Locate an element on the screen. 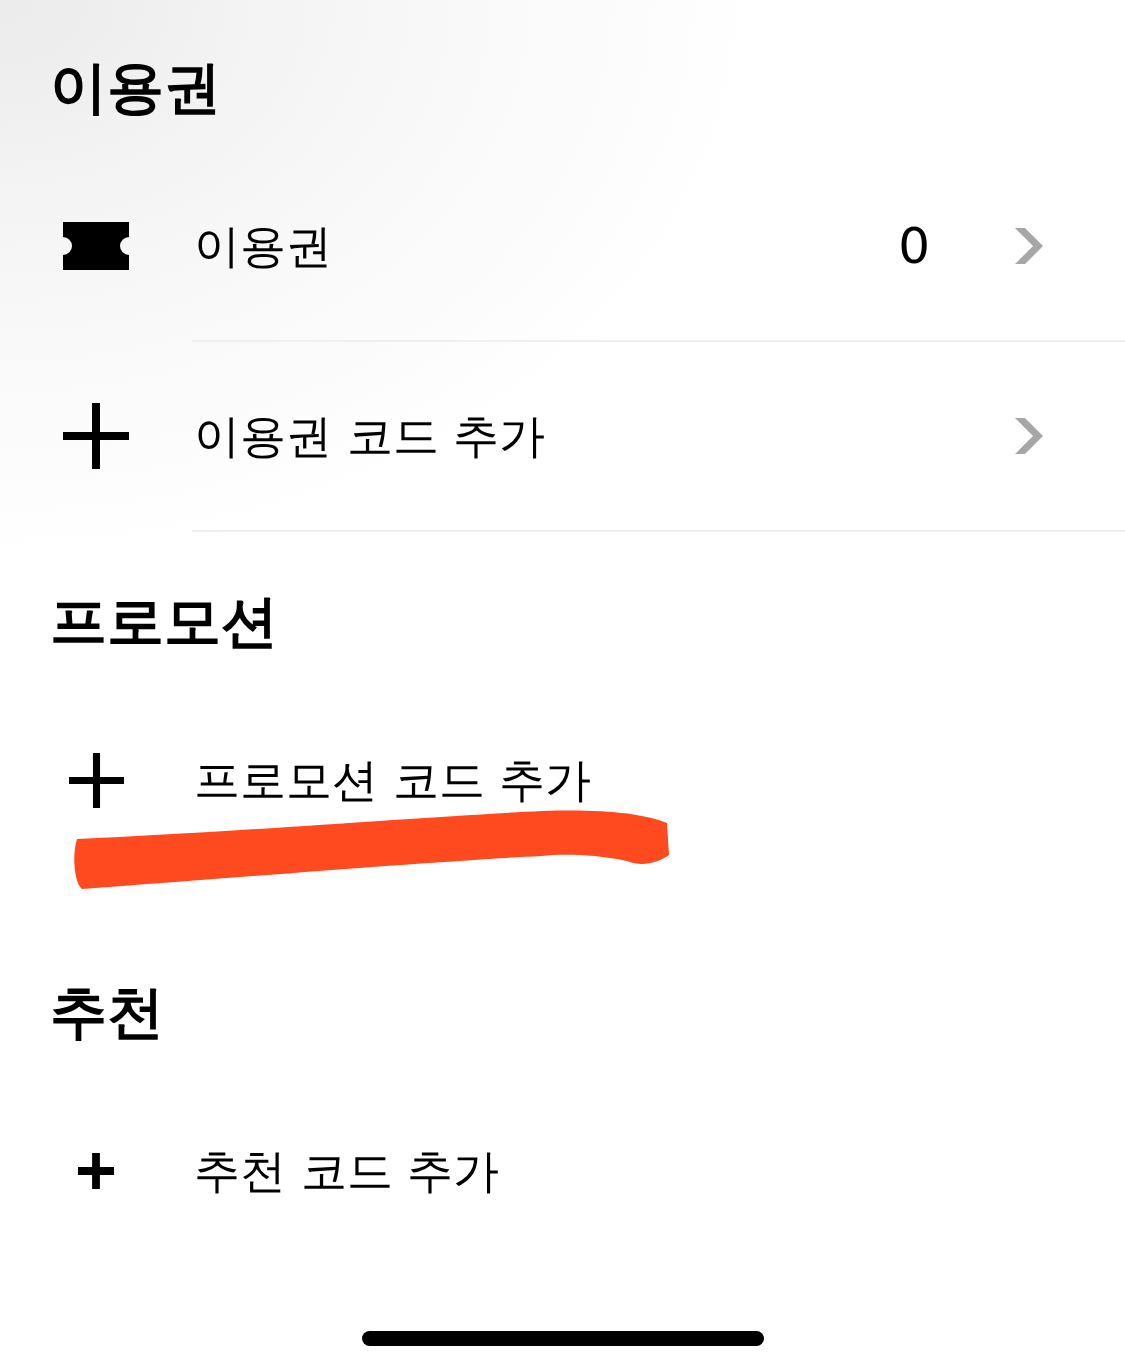 Image resolution: width=1125 pixels, height=1371 pixels. section-title: 이용권 is located at coordinates (135, 87).